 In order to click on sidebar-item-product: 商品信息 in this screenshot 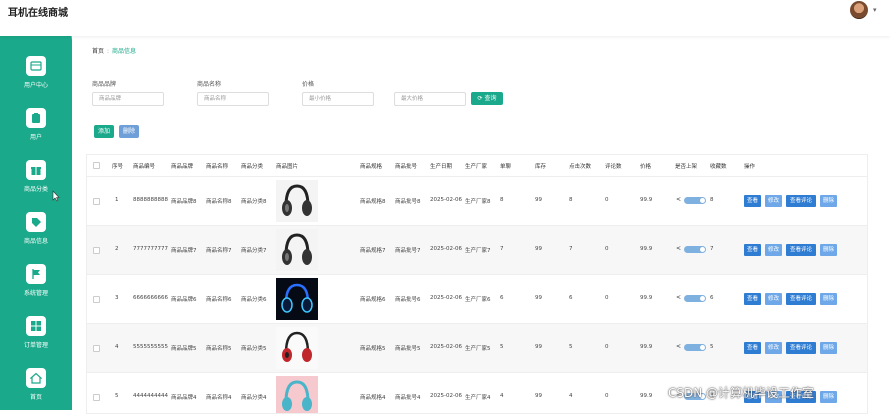, I will do `click(36, 238)`.